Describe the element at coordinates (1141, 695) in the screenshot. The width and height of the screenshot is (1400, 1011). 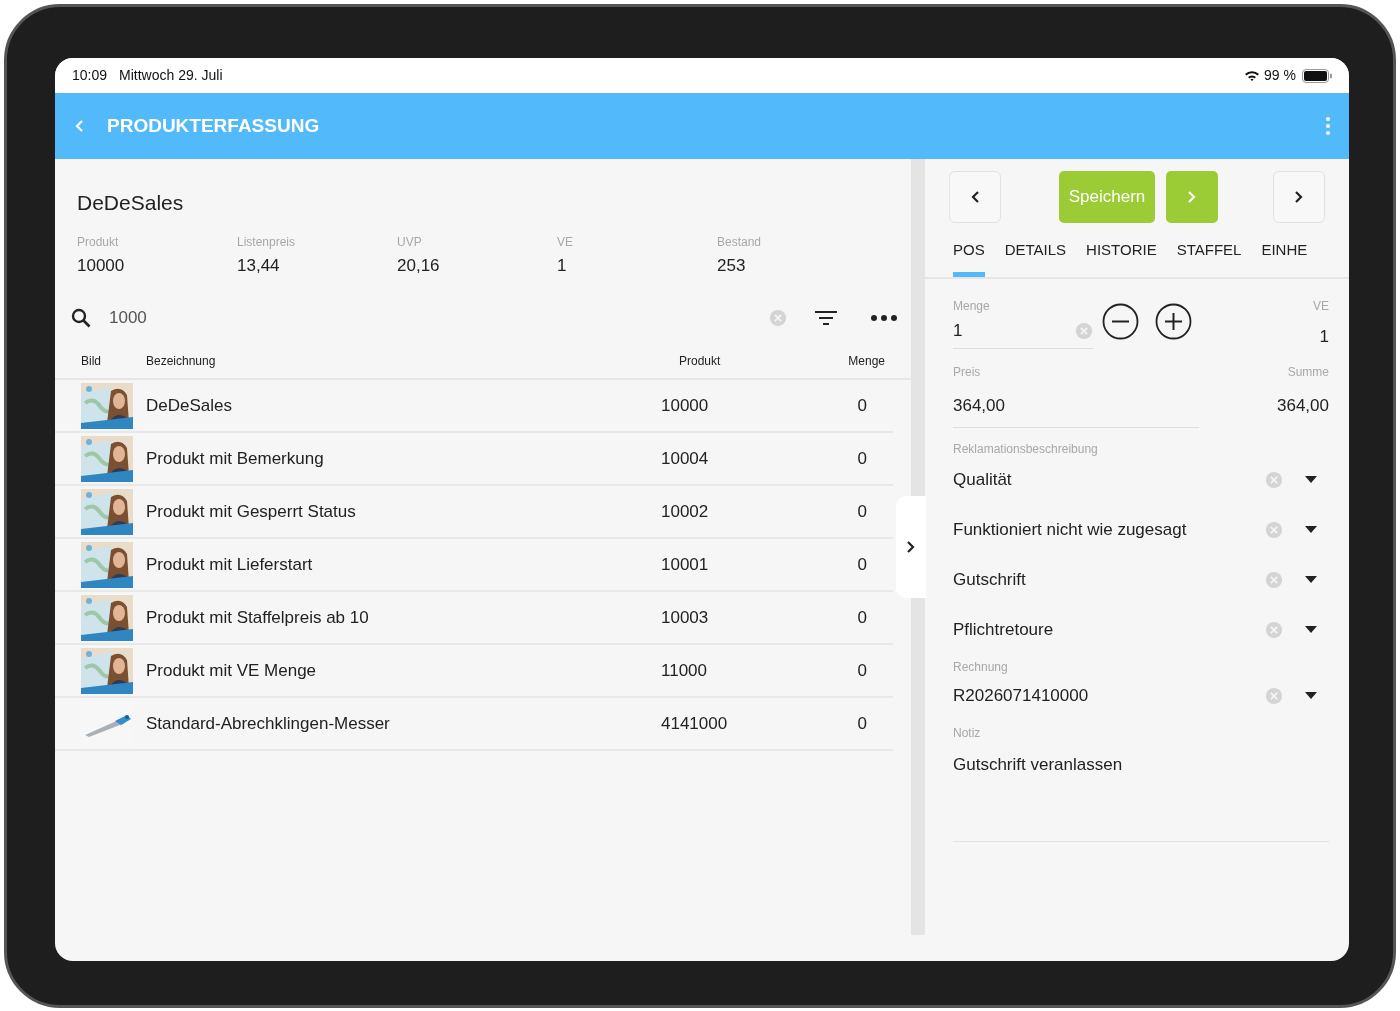
I see `dropdown-field: R2026071410000` at that location.